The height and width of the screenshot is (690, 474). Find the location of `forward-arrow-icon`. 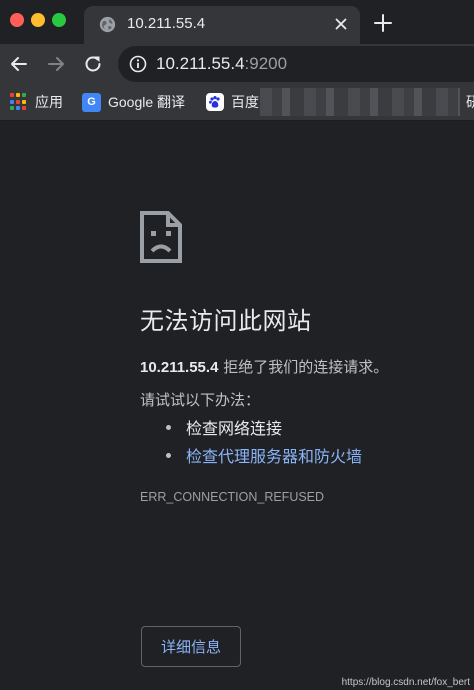

forward-arrow-icon is located at coordinates (56, 64).